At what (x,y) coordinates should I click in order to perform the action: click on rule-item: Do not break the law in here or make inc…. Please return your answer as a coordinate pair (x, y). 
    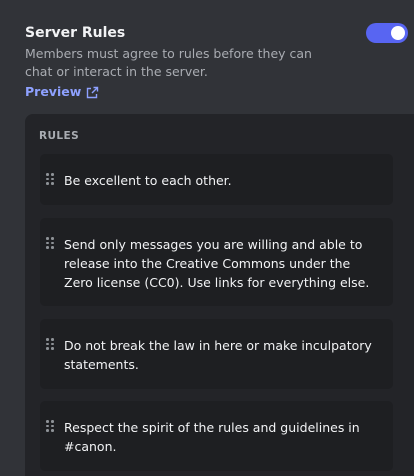
    Looking at the image, I should click on (216, 354).